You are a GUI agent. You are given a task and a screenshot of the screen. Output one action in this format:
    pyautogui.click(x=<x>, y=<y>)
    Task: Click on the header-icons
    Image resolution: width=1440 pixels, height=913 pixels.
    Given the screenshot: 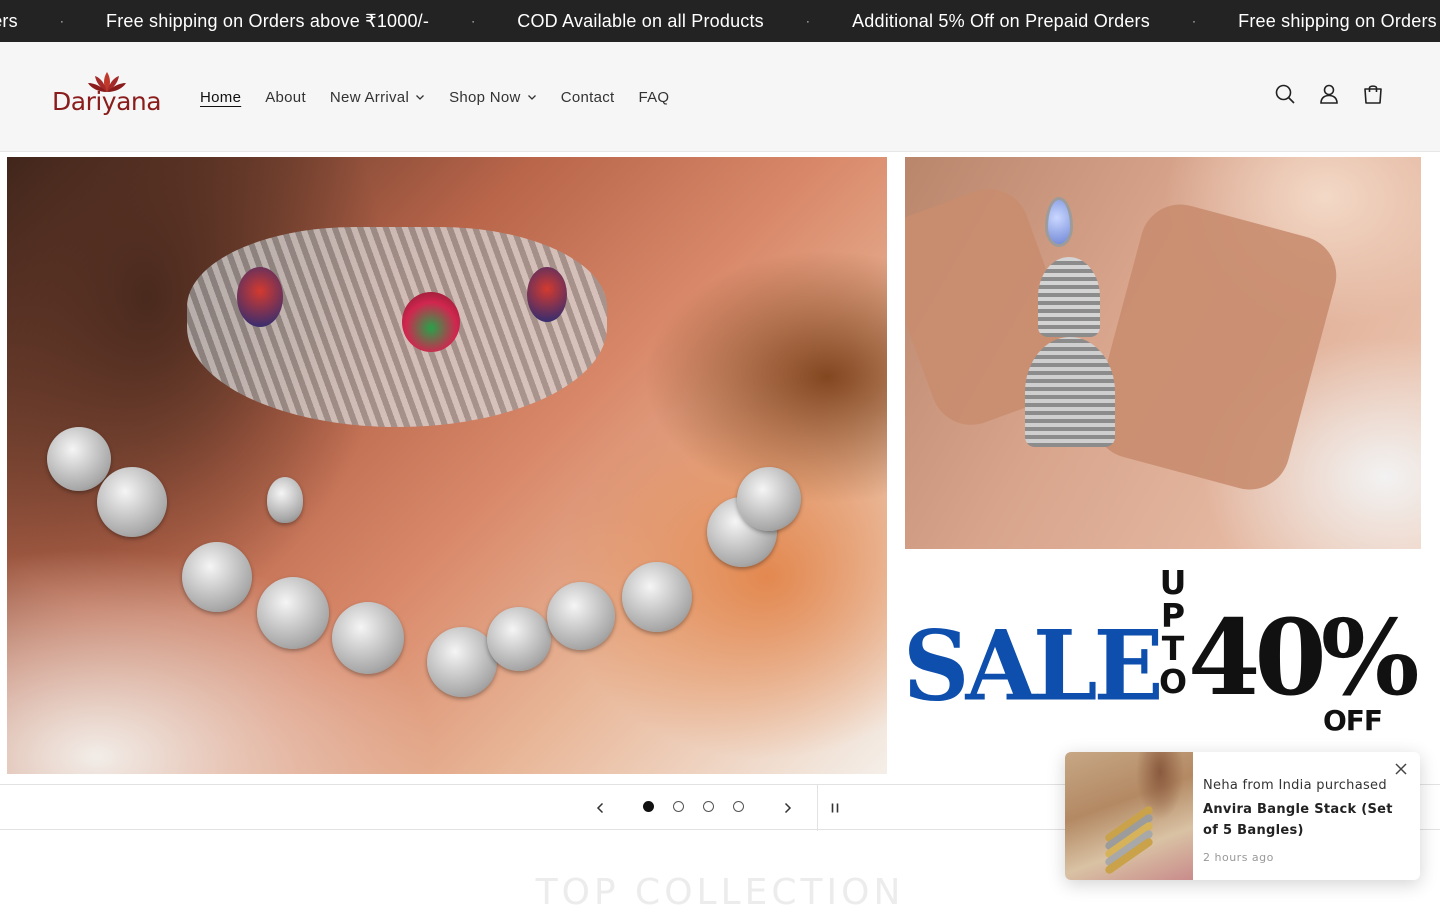 What is the action you would take?
    pyautogui.click(x=1329, y=94)
    